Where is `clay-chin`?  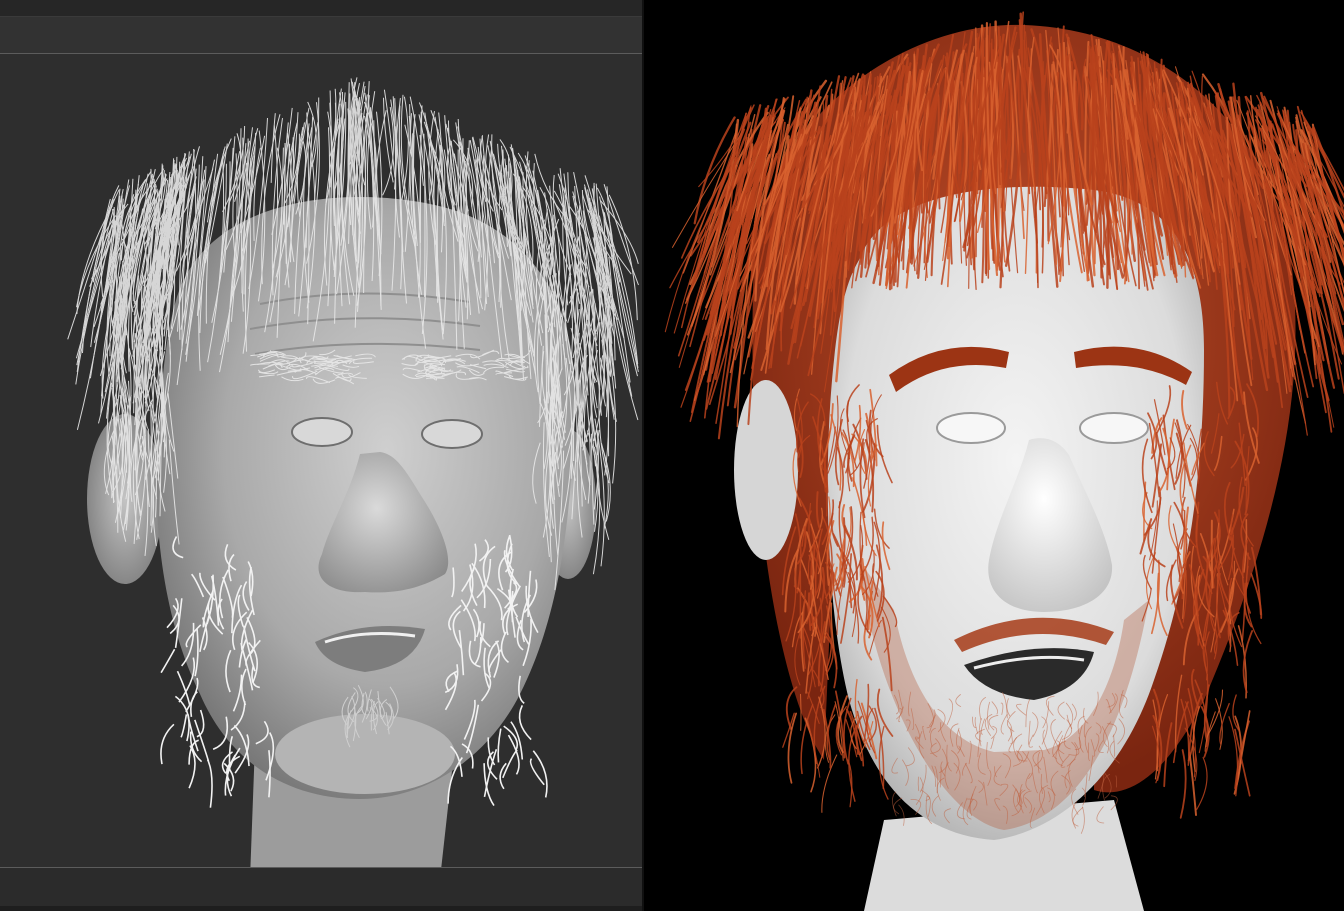
clay-chin is located at coordinates (365, 754).